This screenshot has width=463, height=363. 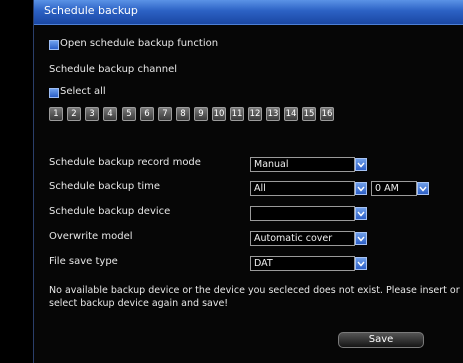 What do you see at coordinates (255, 114) in the screenshot?
I see `channel-button-12: 12` at bounding box center [255, 114].